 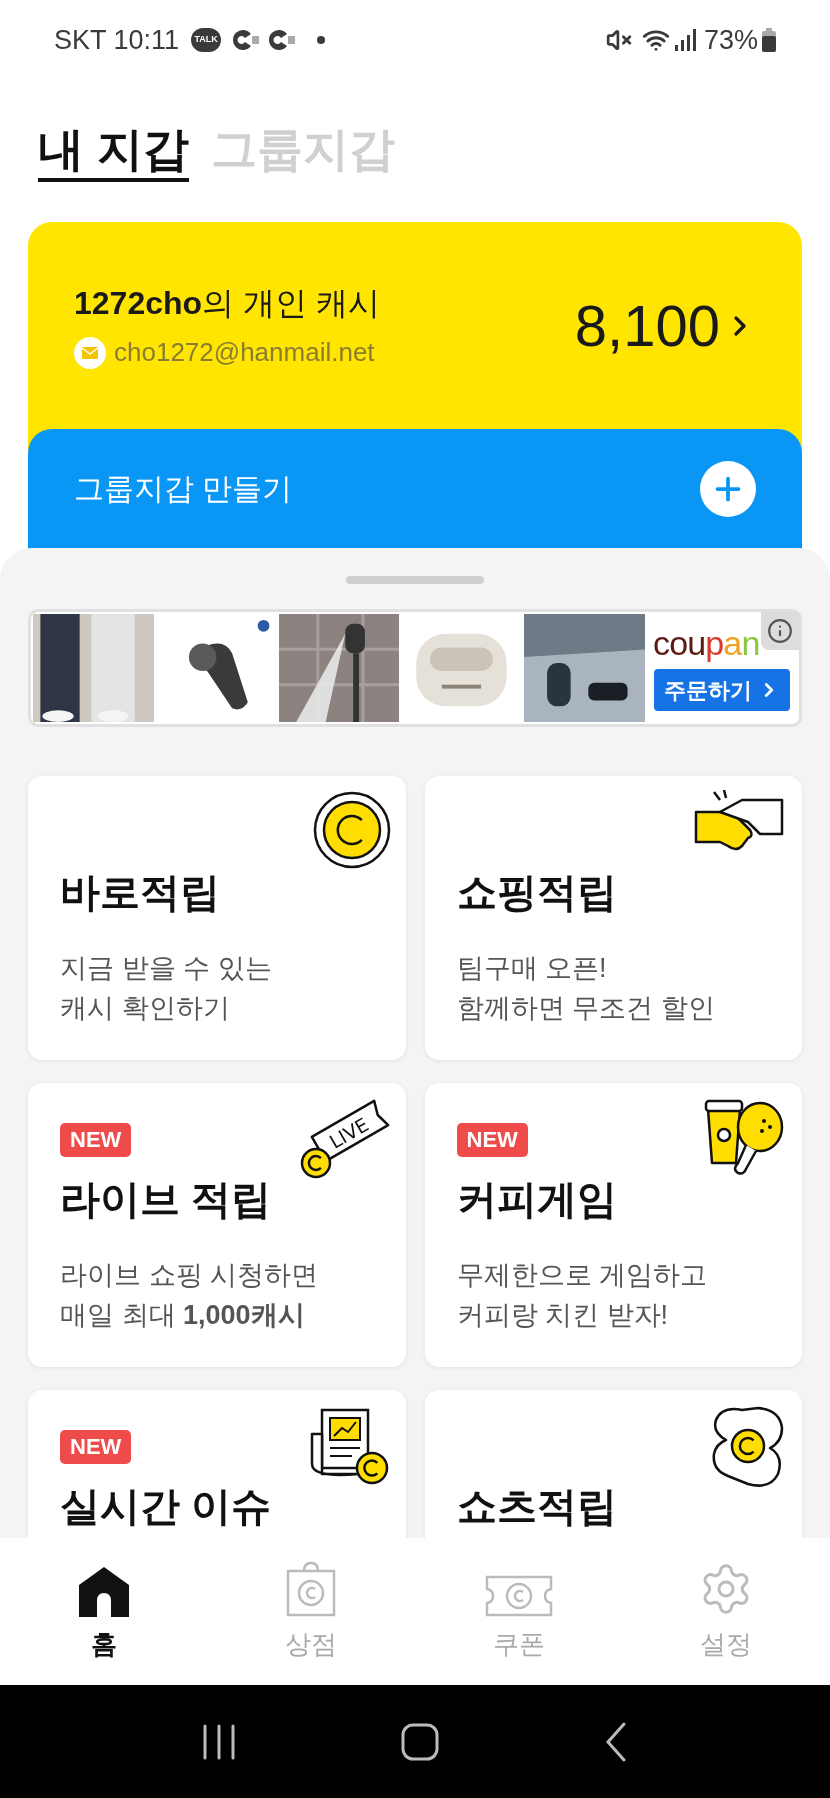 What do you see at coordinates (613, 1225) in the screenshot?
I see `feature-card: NEW 커피게임 무제한으로 게임하고 커피랑 치킨 받자!` at bounding box center [613, 1225].